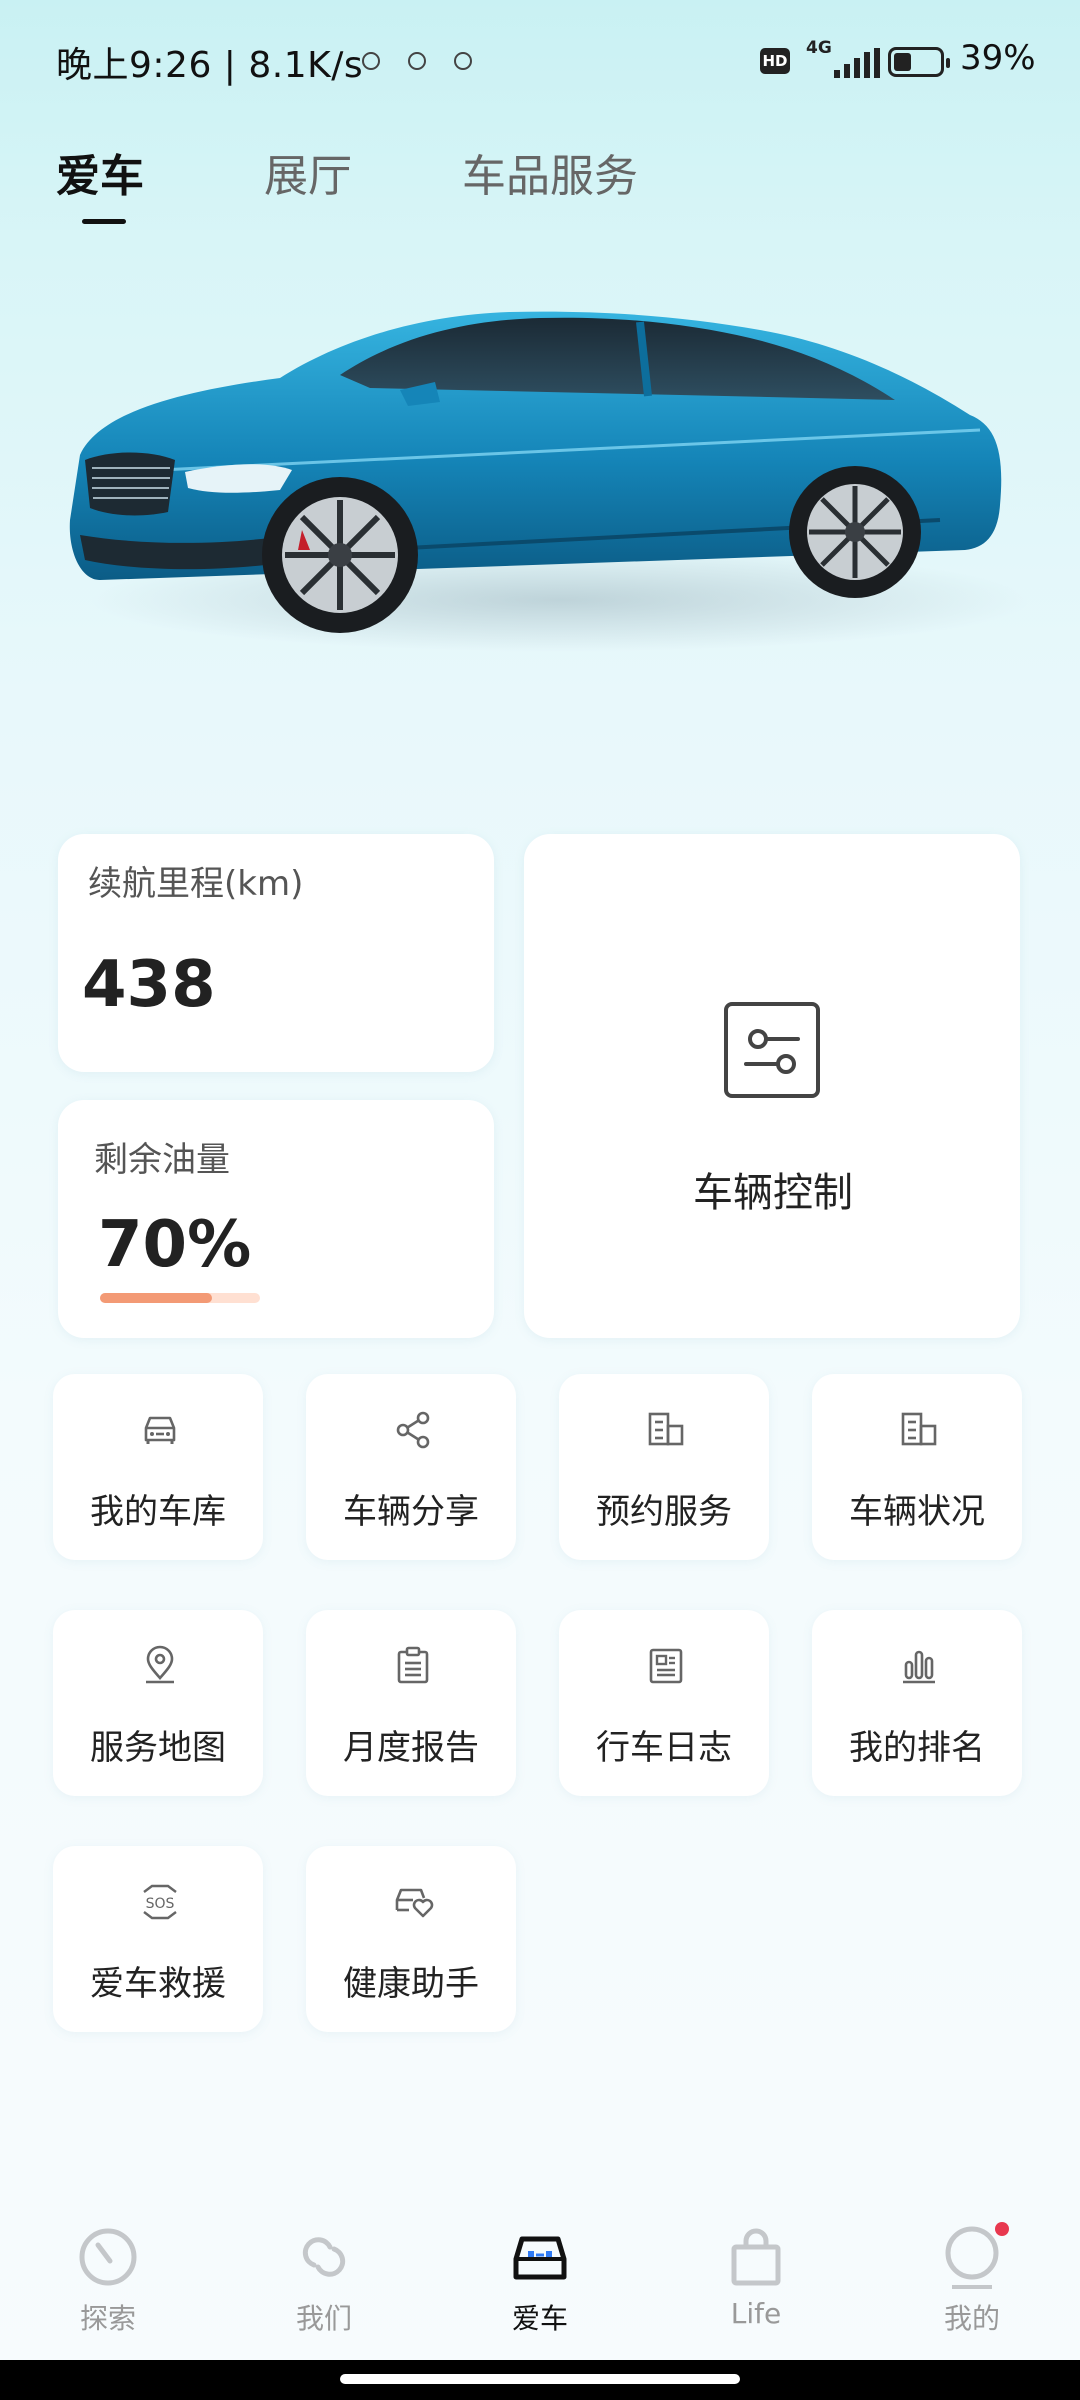 Image resolution: width=1080 pixels, height=2400 pixels. Describe the element at coordinates (324, 2281) in the screenshot. I see `nav-us: 我们` at that location.